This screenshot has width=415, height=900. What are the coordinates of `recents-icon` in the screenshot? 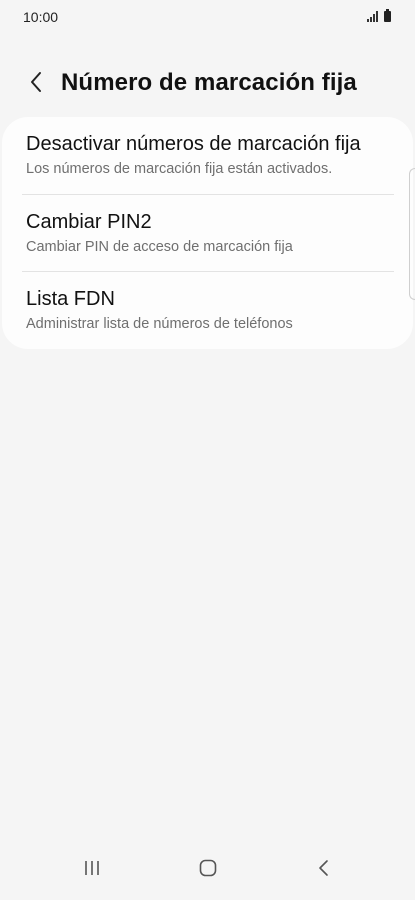 It's located at (92, 868).